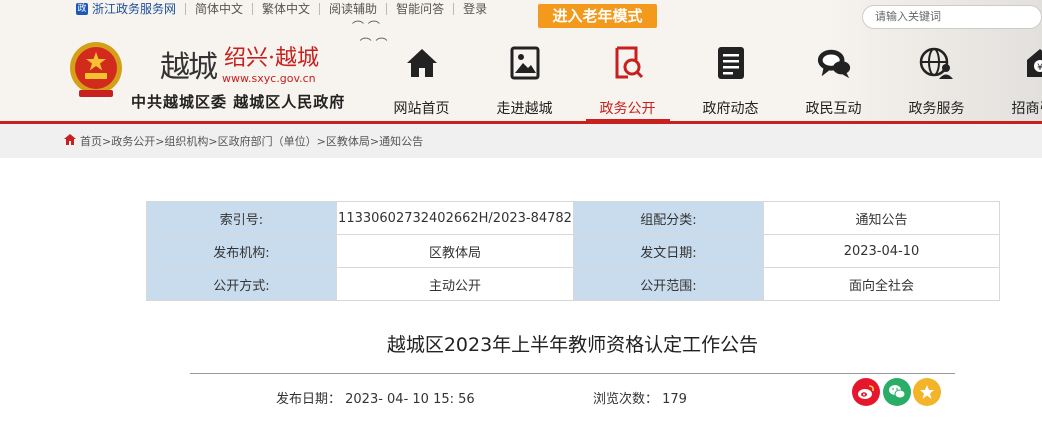  What do you see at coordinates (936, 109) in the screenshot?
I see `nav-label: 政务服务` at bounding box center [936, 109].